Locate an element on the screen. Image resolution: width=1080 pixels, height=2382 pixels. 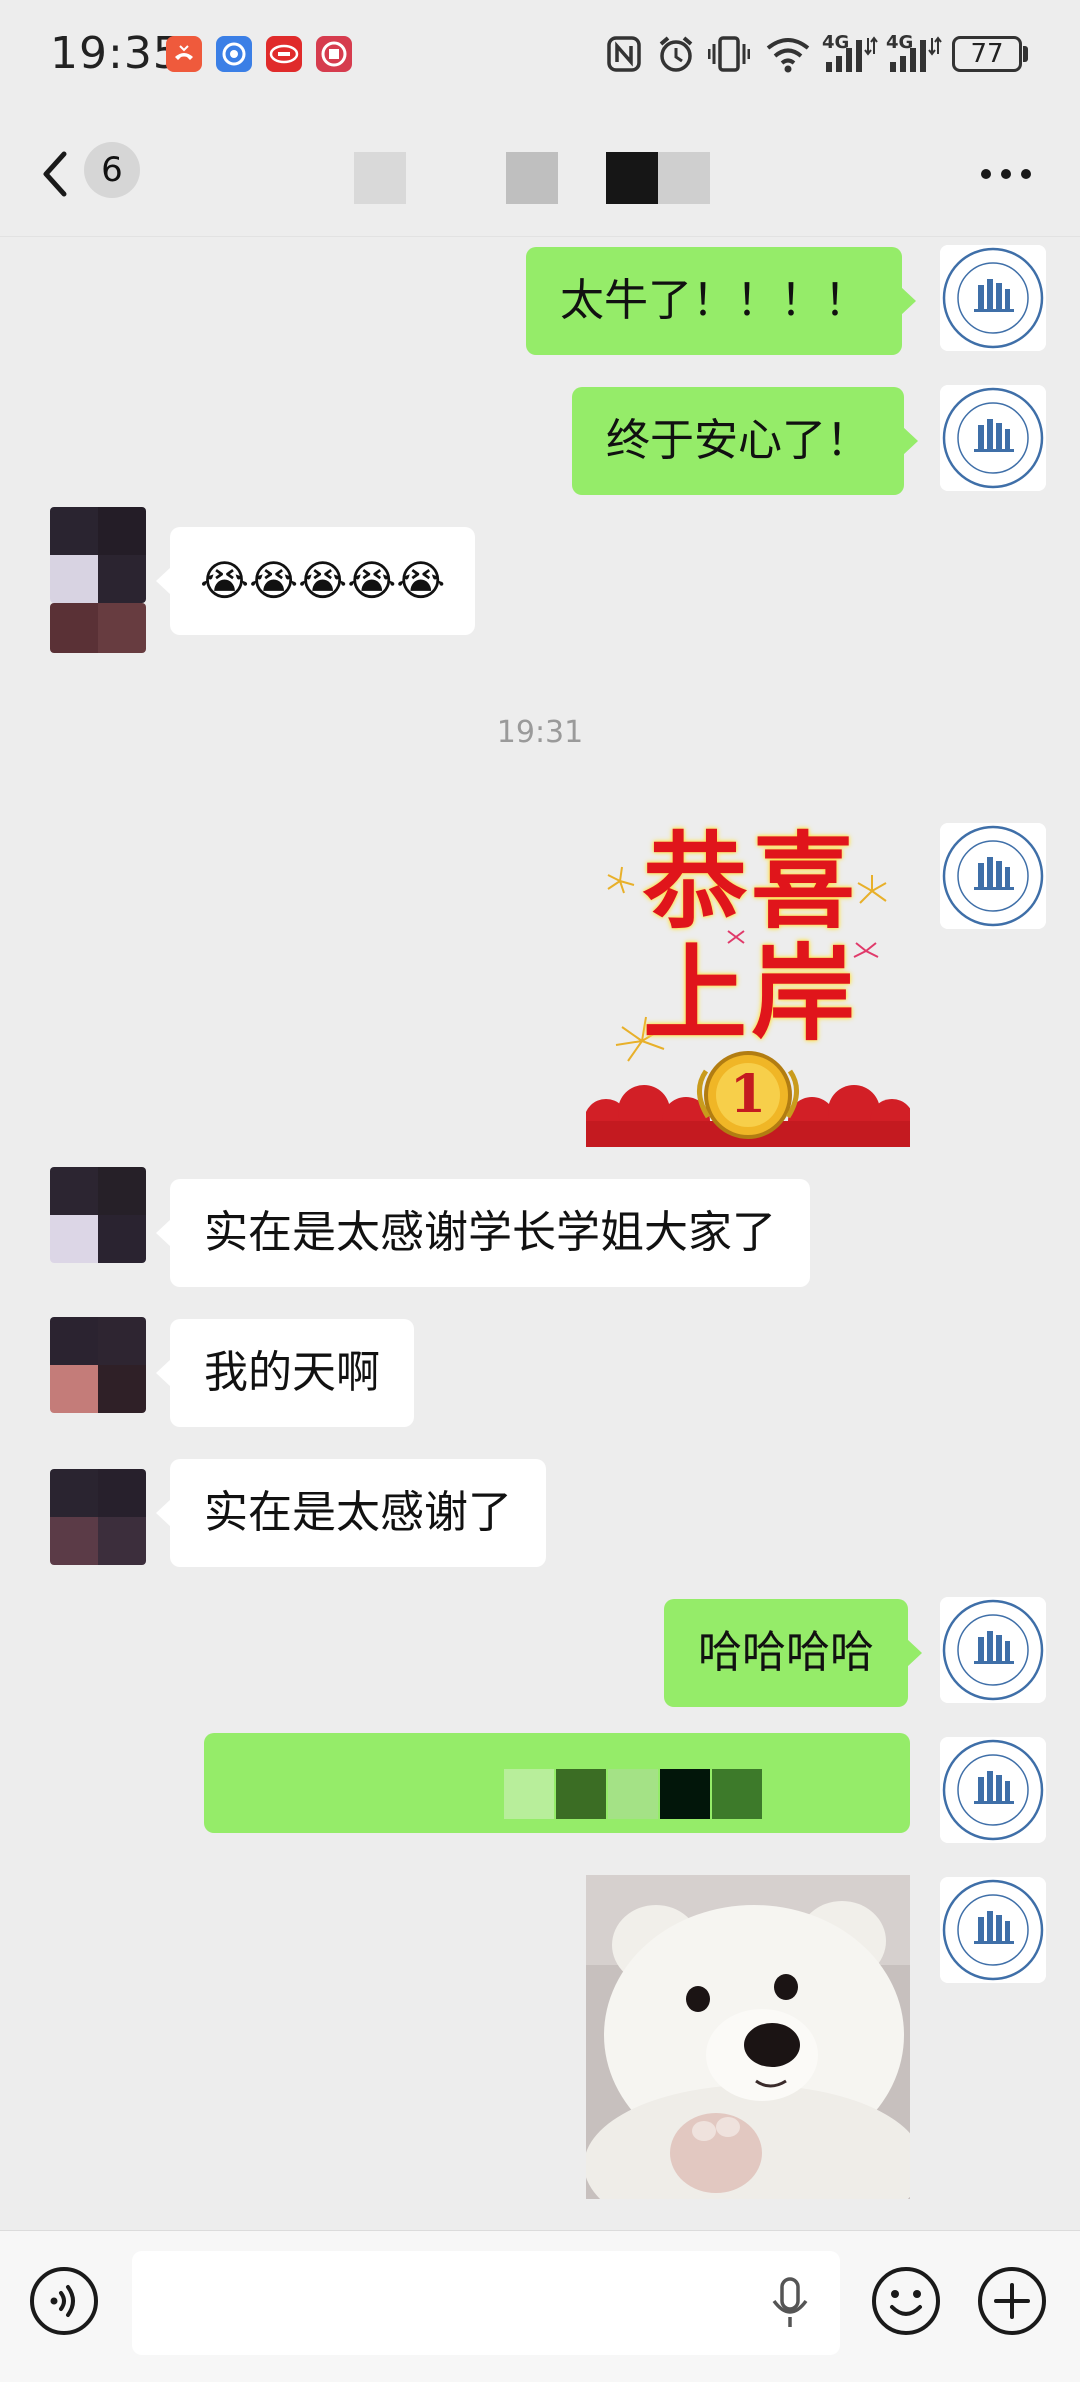
sticker-text-line1: 恭喜 is located at coordinates (750, 882).